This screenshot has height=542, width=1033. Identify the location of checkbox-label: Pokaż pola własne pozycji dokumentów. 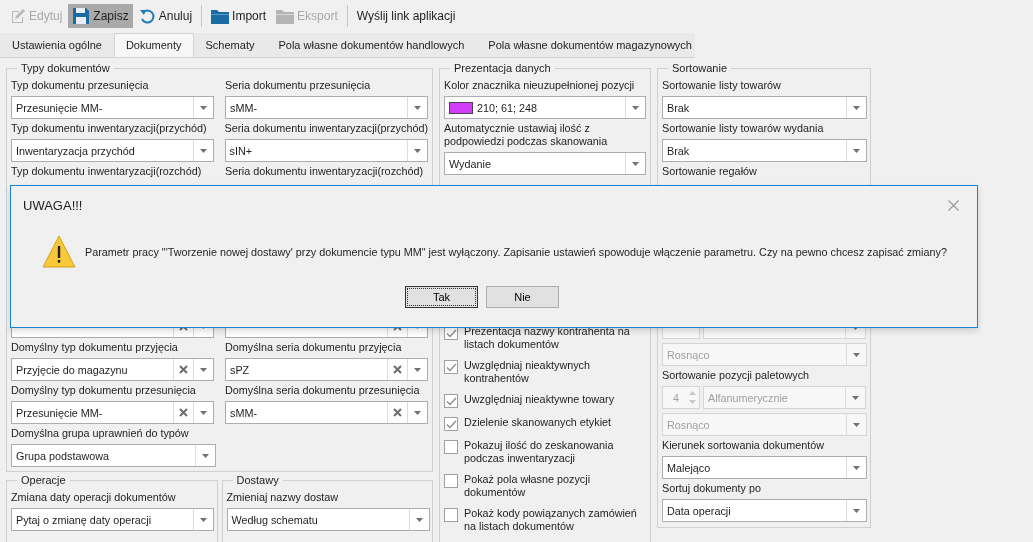
(528, 486).